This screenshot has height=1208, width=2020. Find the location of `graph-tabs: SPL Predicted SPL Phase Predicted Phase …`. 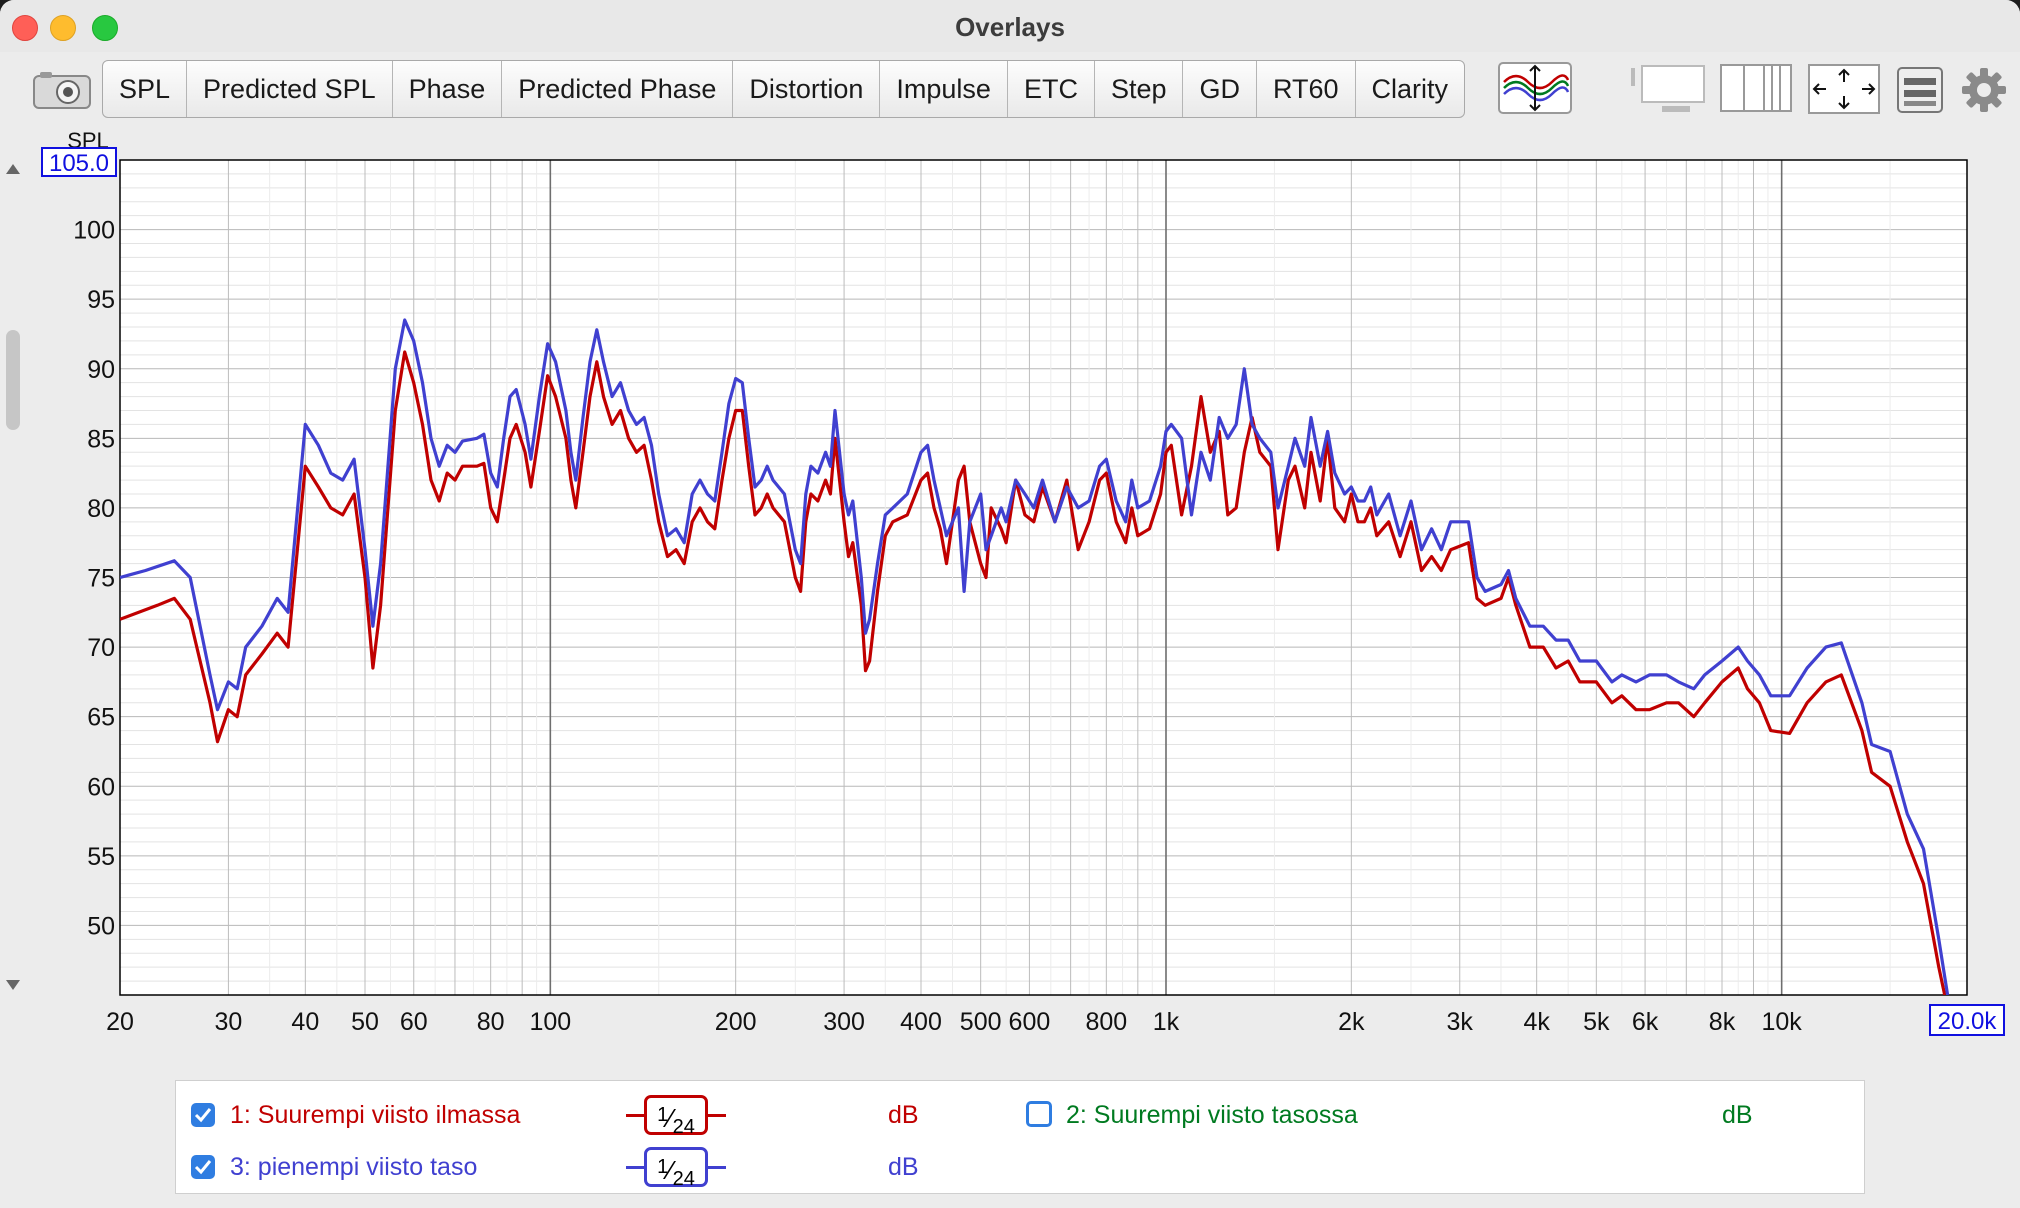

graph-tabs: SPL Predicted SPL Phase Predicted Phase … is located at coordinates (784, 89).